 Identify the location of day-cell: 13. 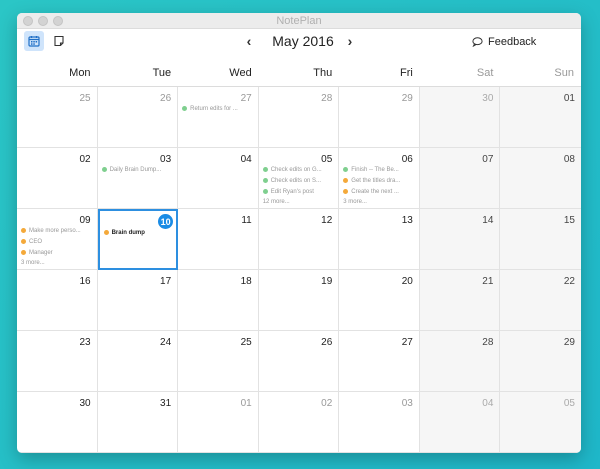
(379, 239).